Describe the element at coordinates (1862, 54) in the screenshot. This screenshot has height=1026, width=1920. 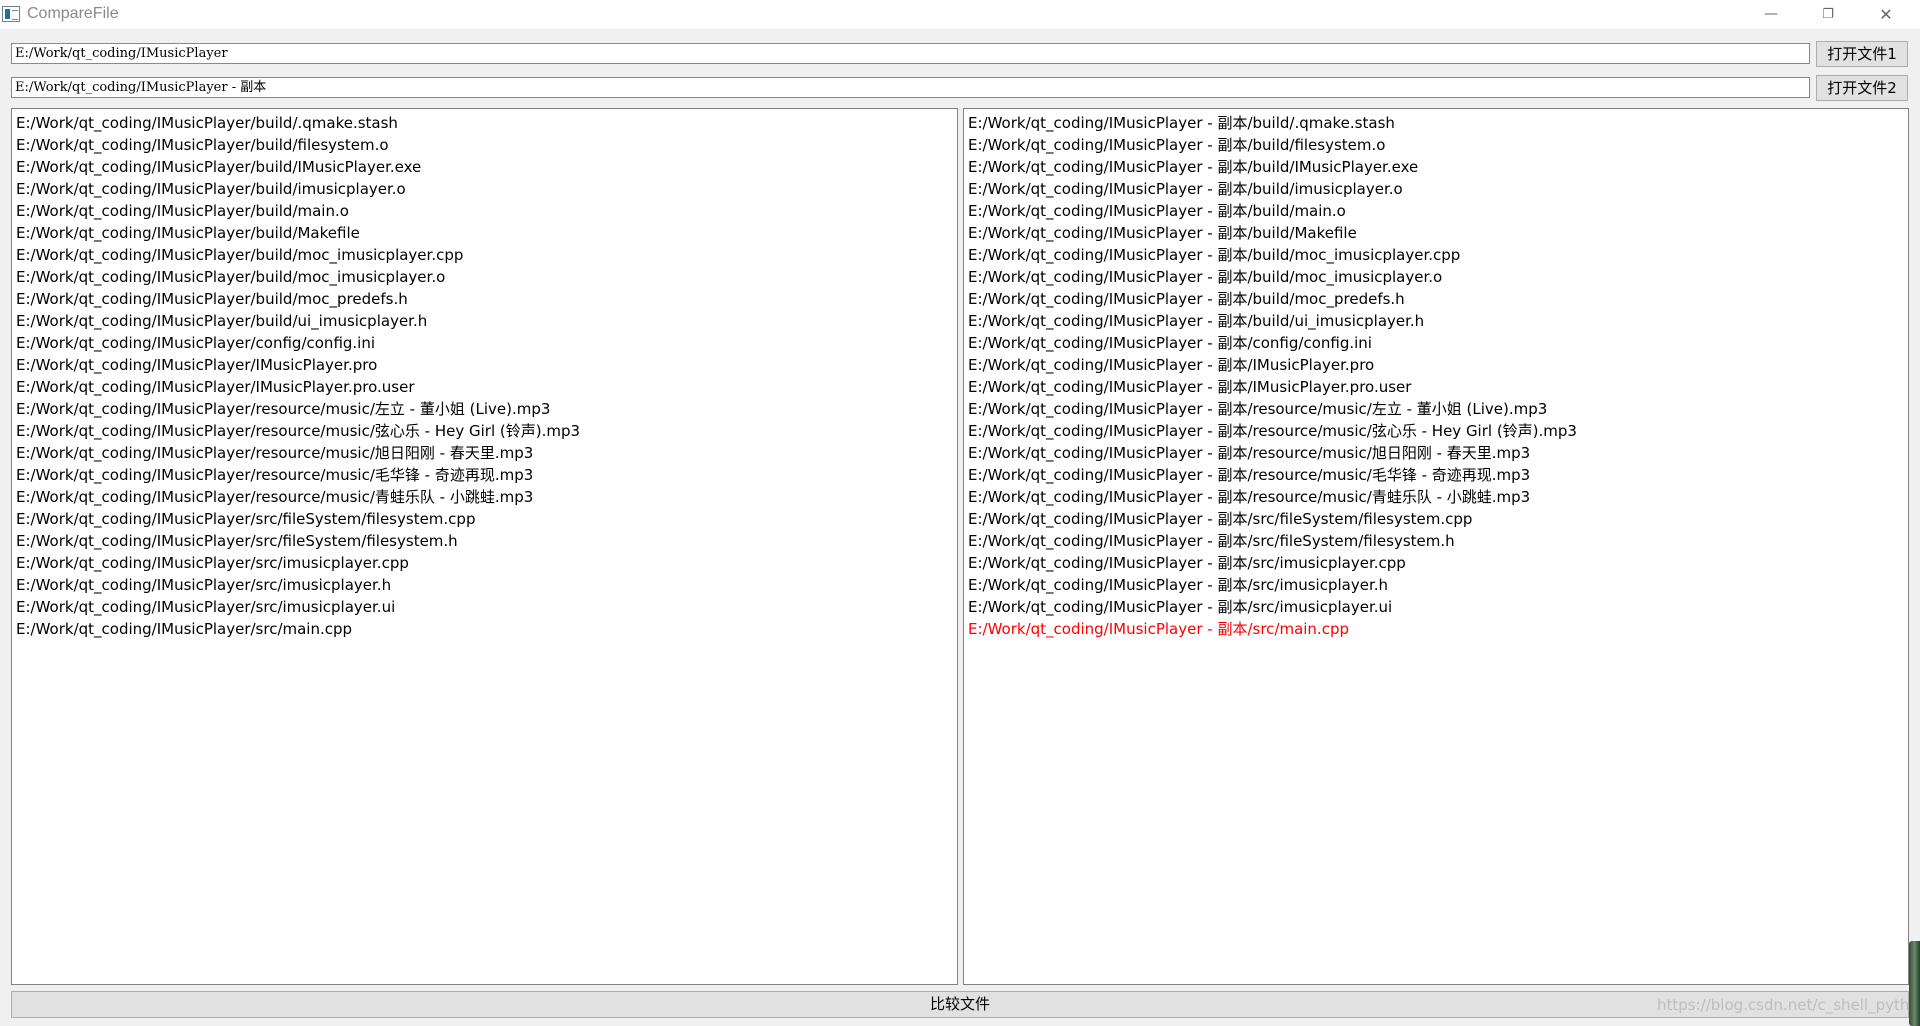
I see `open-file1-button: 打开文件1` at that location.